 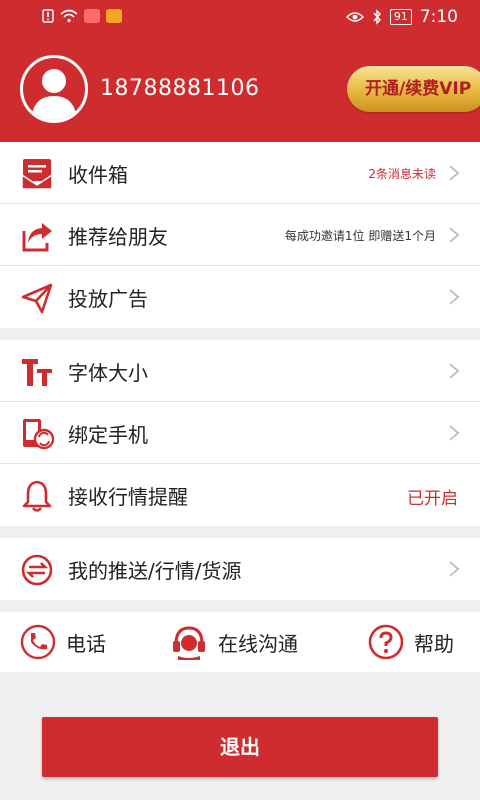 I want to click on menu-item-label: 推荐给朋友, so click(x=118, y=237).